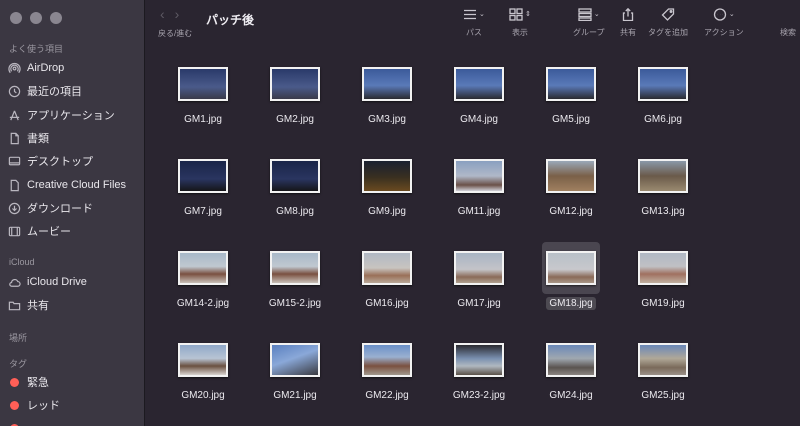 This screenshot has width=800, height=426. Describe the element at coordinates (519, 32) in the screenshot. I see `view-button-label: 表示` at that location.